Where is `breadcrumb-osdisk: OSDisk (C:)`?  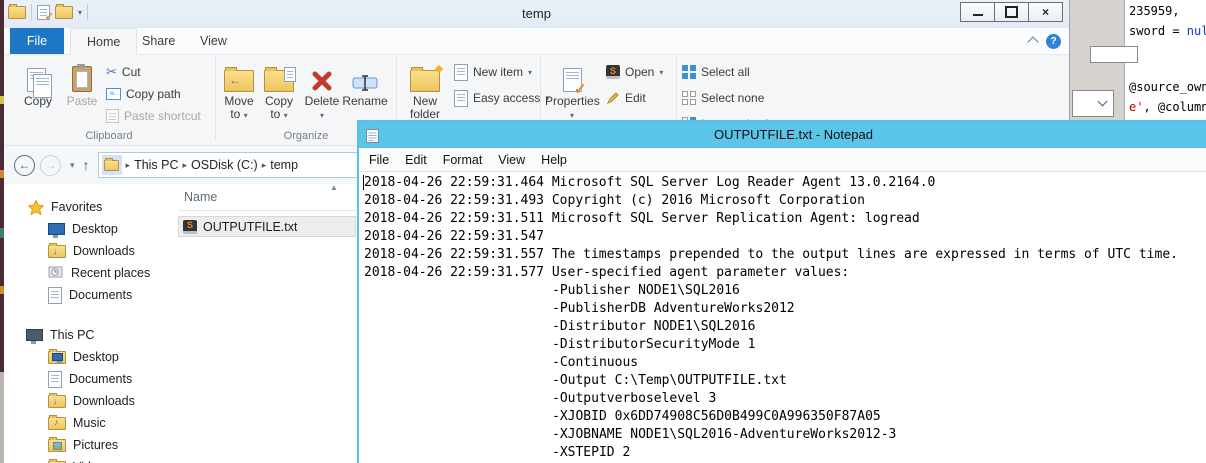 breadcrumb-osdisk: OSDisk (C:) is located at coordinates (224, 165).